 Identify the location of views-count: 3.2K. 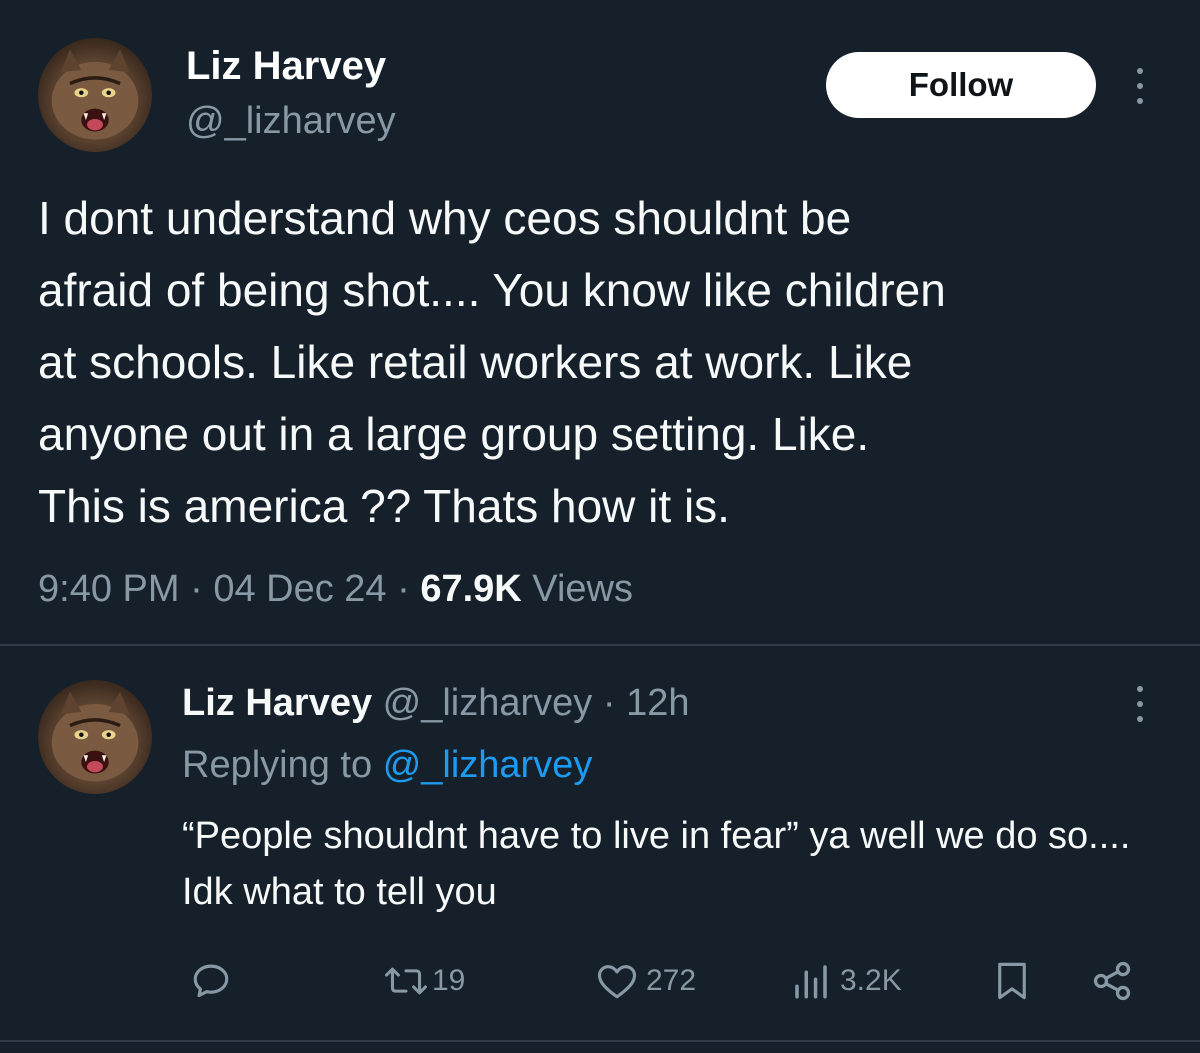
(871, 980).